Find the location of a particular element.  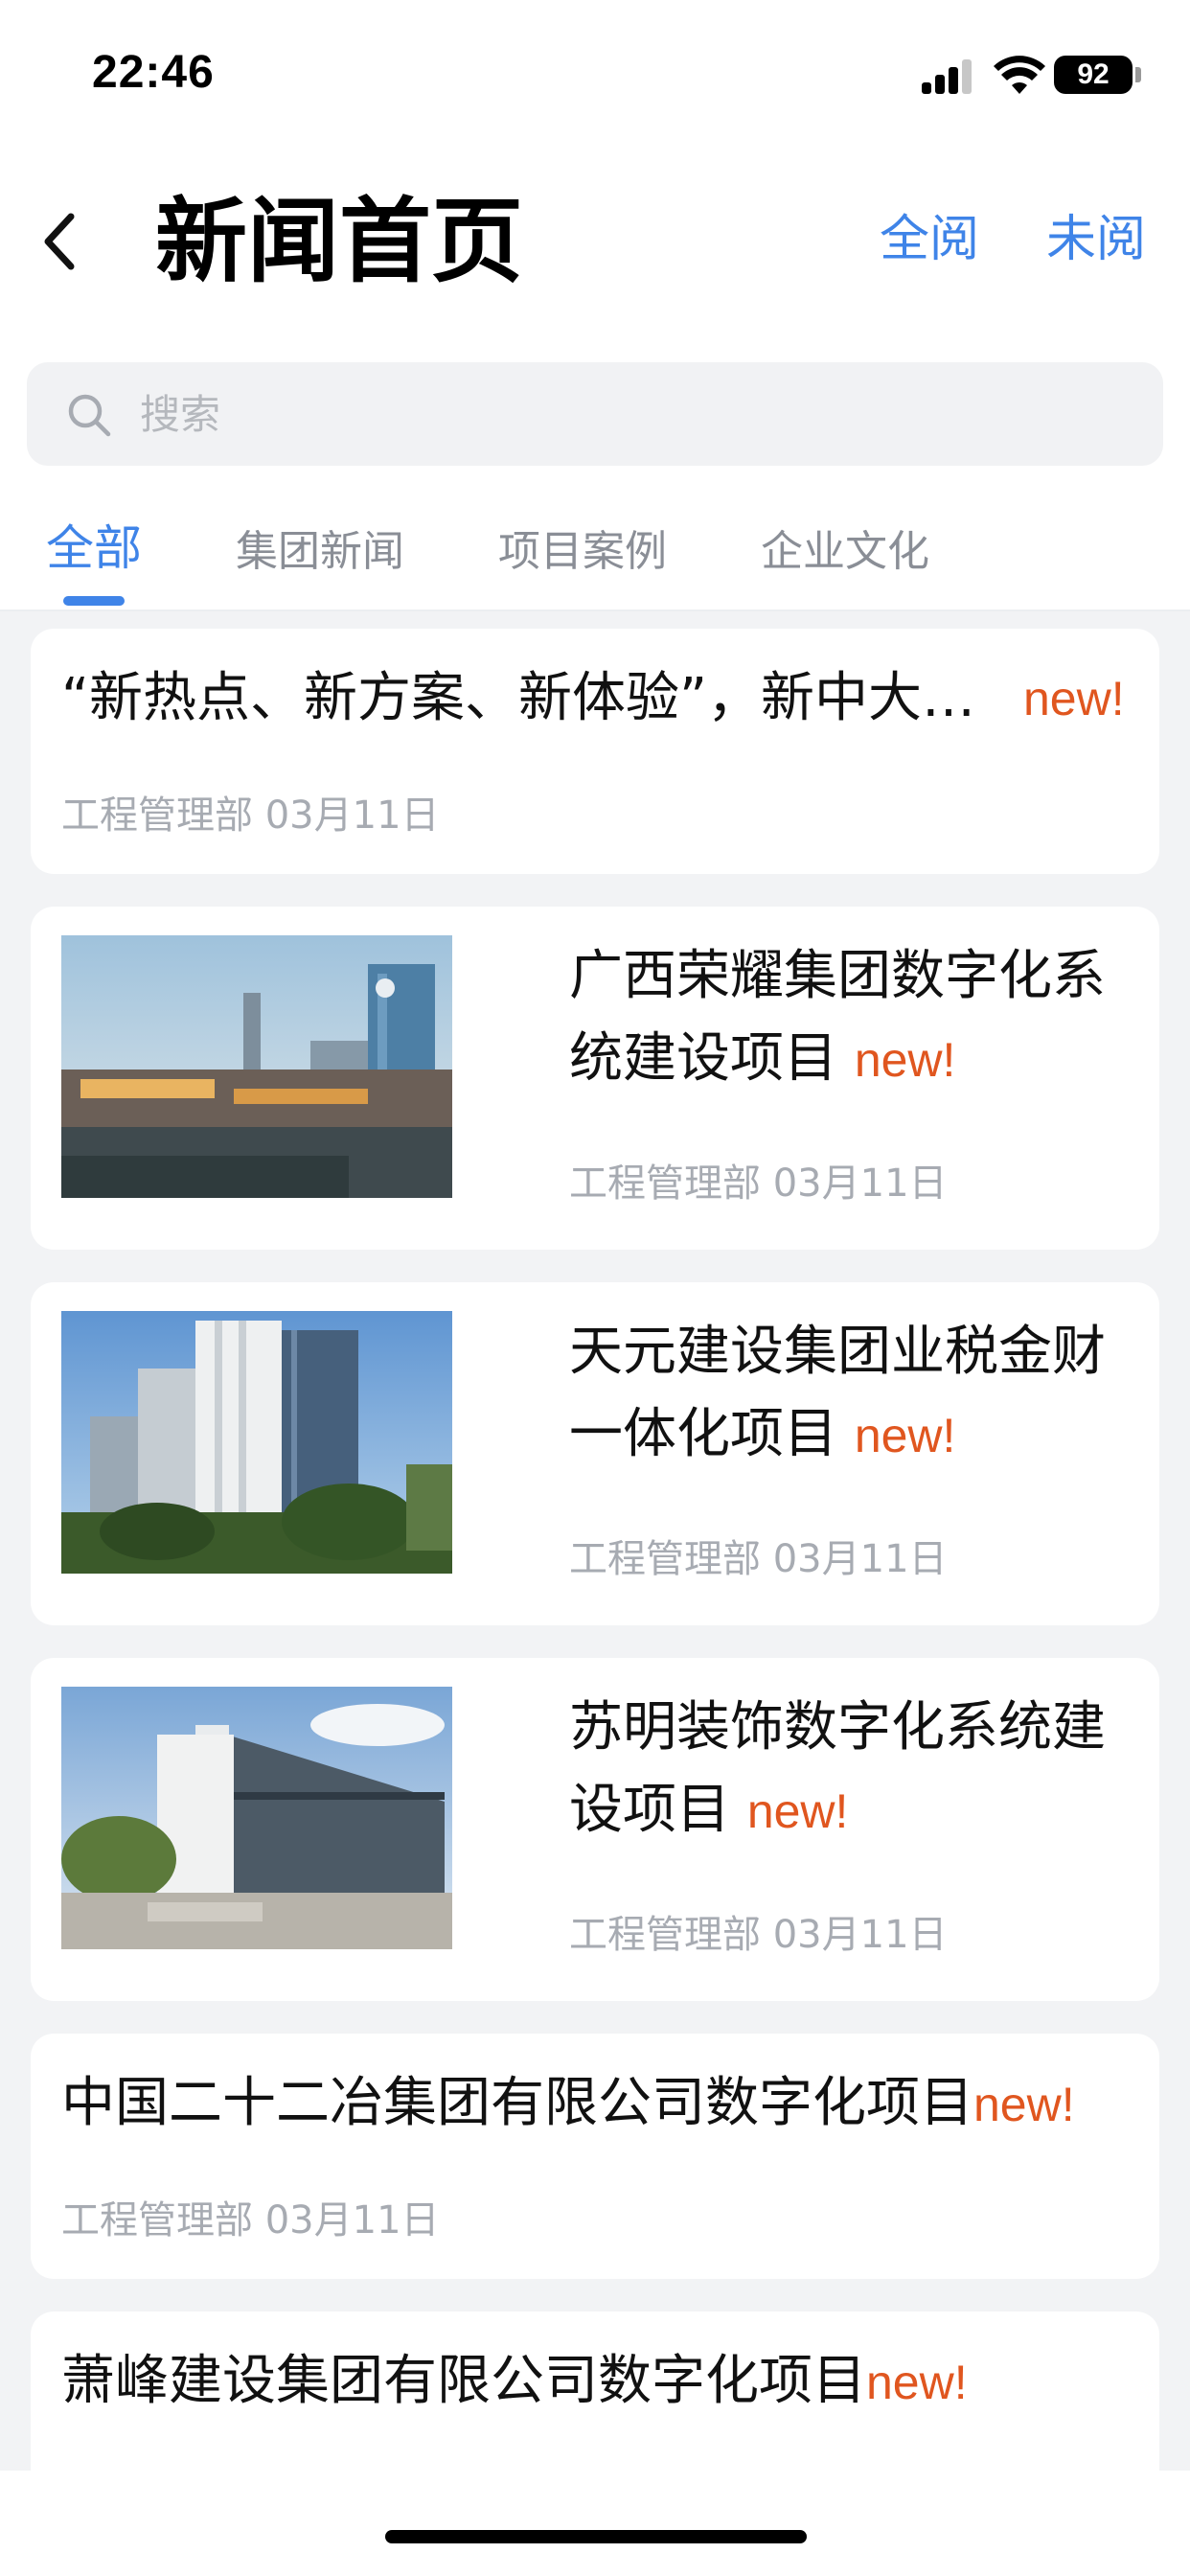

search-bar is located at coordinates (595, 414).